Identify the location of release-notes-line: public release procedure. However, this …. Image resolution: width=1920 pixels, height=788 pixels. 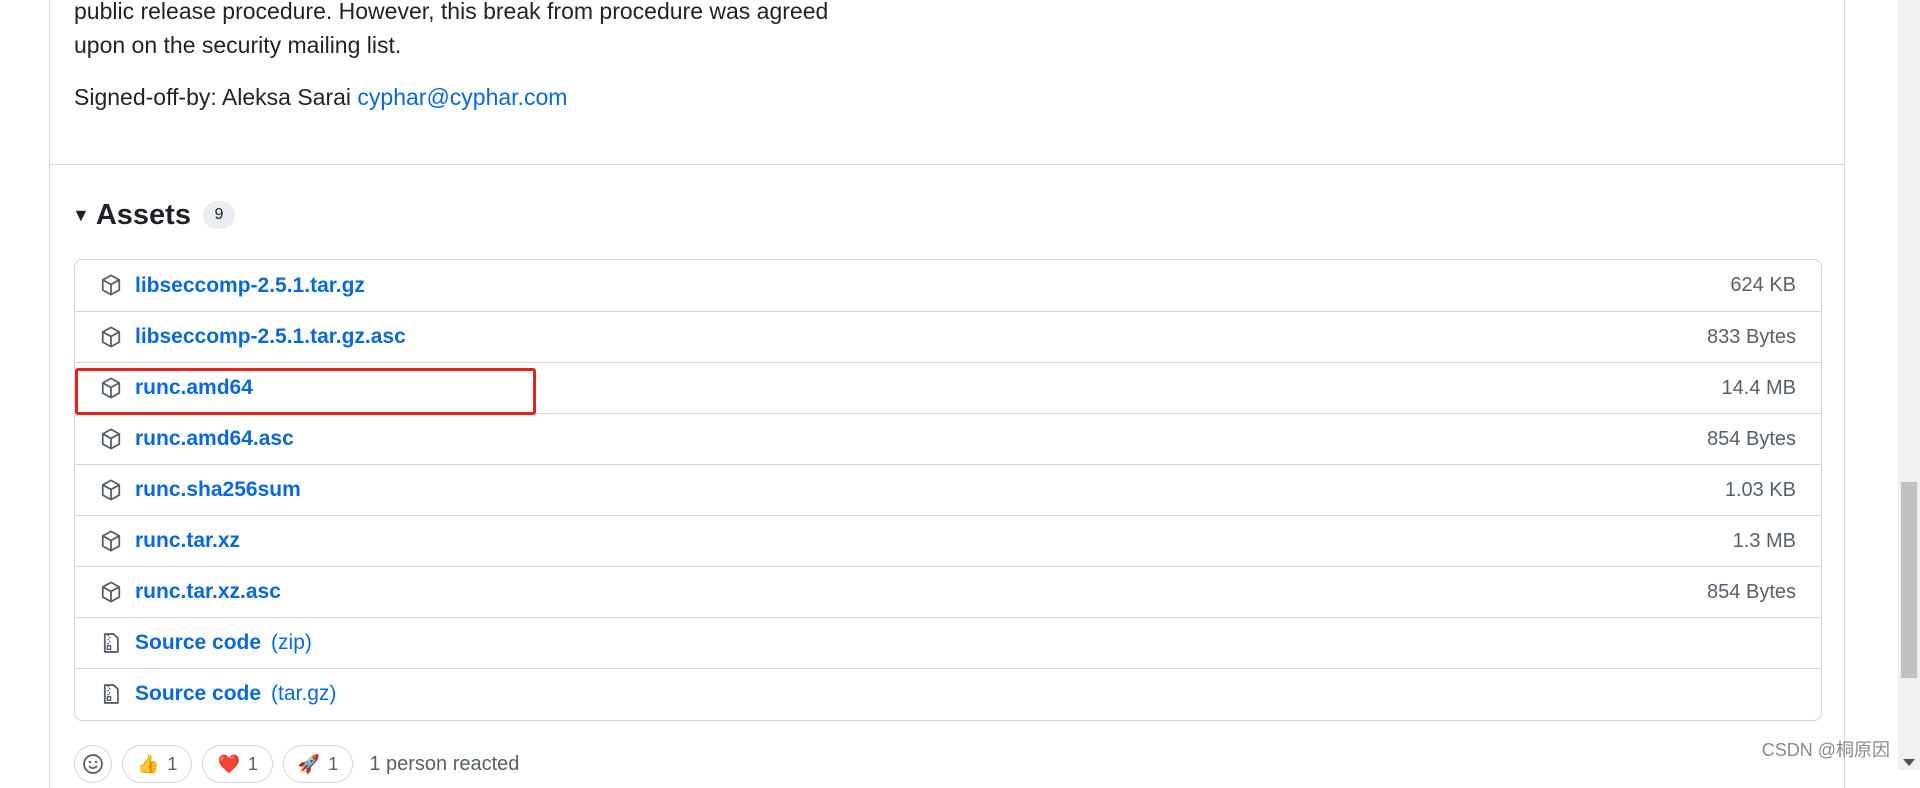
(451, 12).